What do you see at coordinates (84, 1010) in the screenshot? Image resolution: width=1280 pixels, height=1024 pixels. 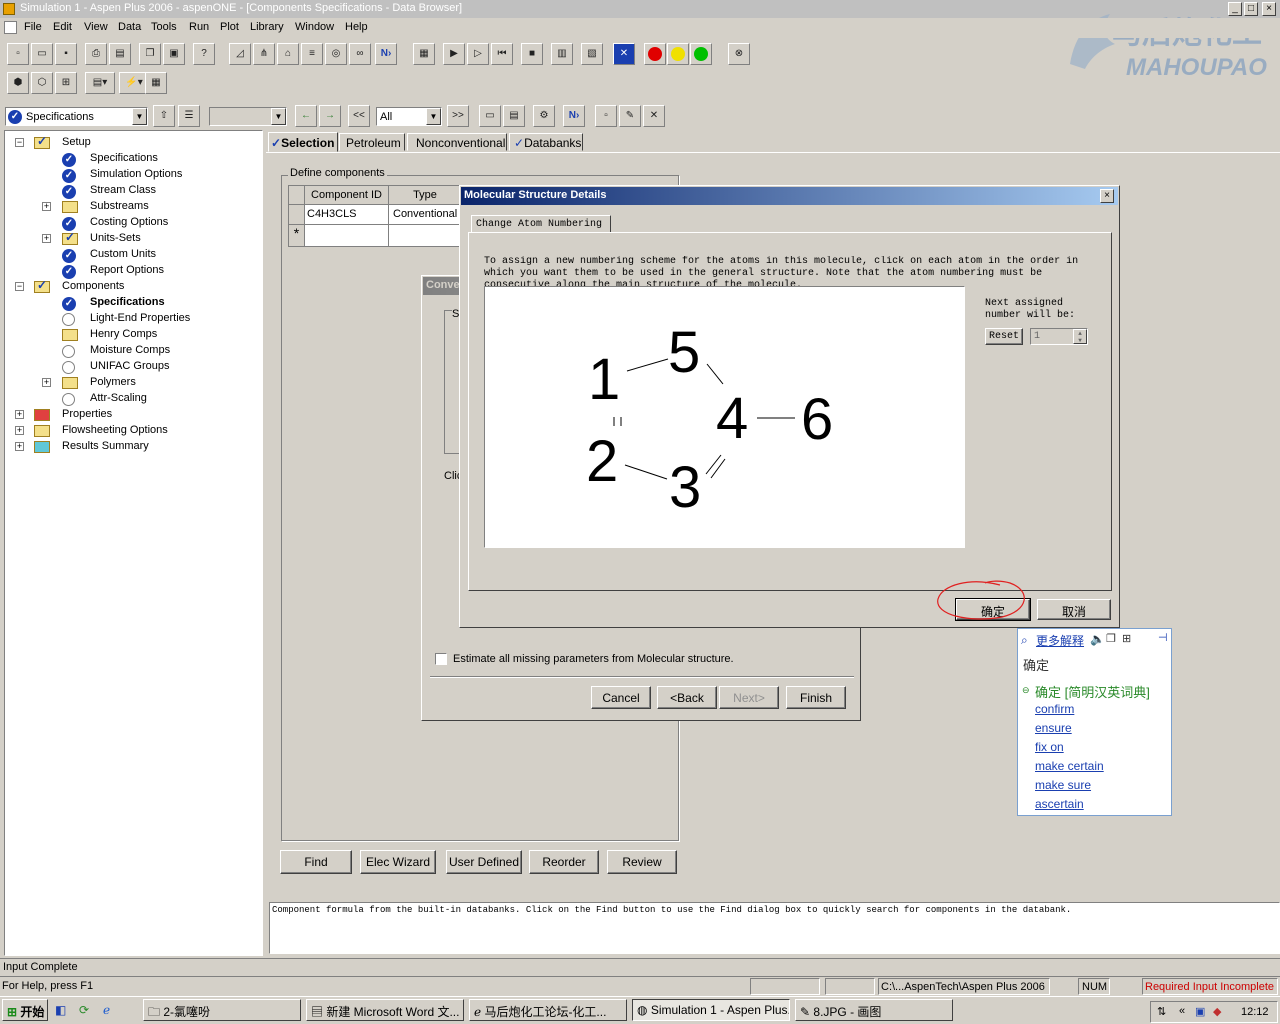 I see `refresh-icon: ⟳` at bounding box center [84, 1010].